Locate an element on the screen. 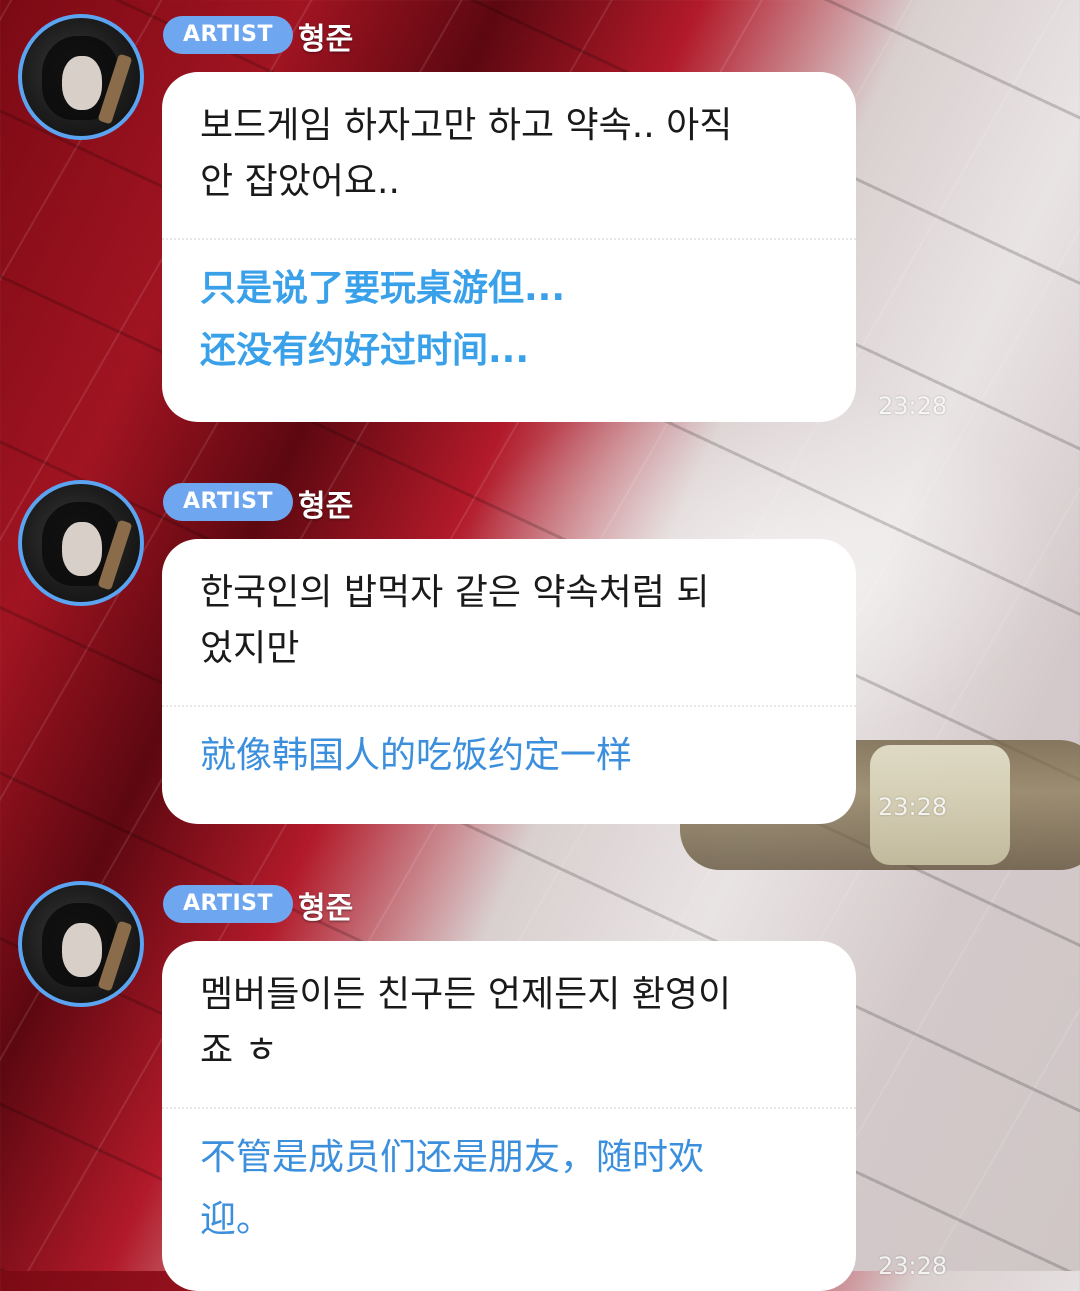  translation-text: 就像韩国人的吃饭约定一样 is located at coordinates (509, 756).